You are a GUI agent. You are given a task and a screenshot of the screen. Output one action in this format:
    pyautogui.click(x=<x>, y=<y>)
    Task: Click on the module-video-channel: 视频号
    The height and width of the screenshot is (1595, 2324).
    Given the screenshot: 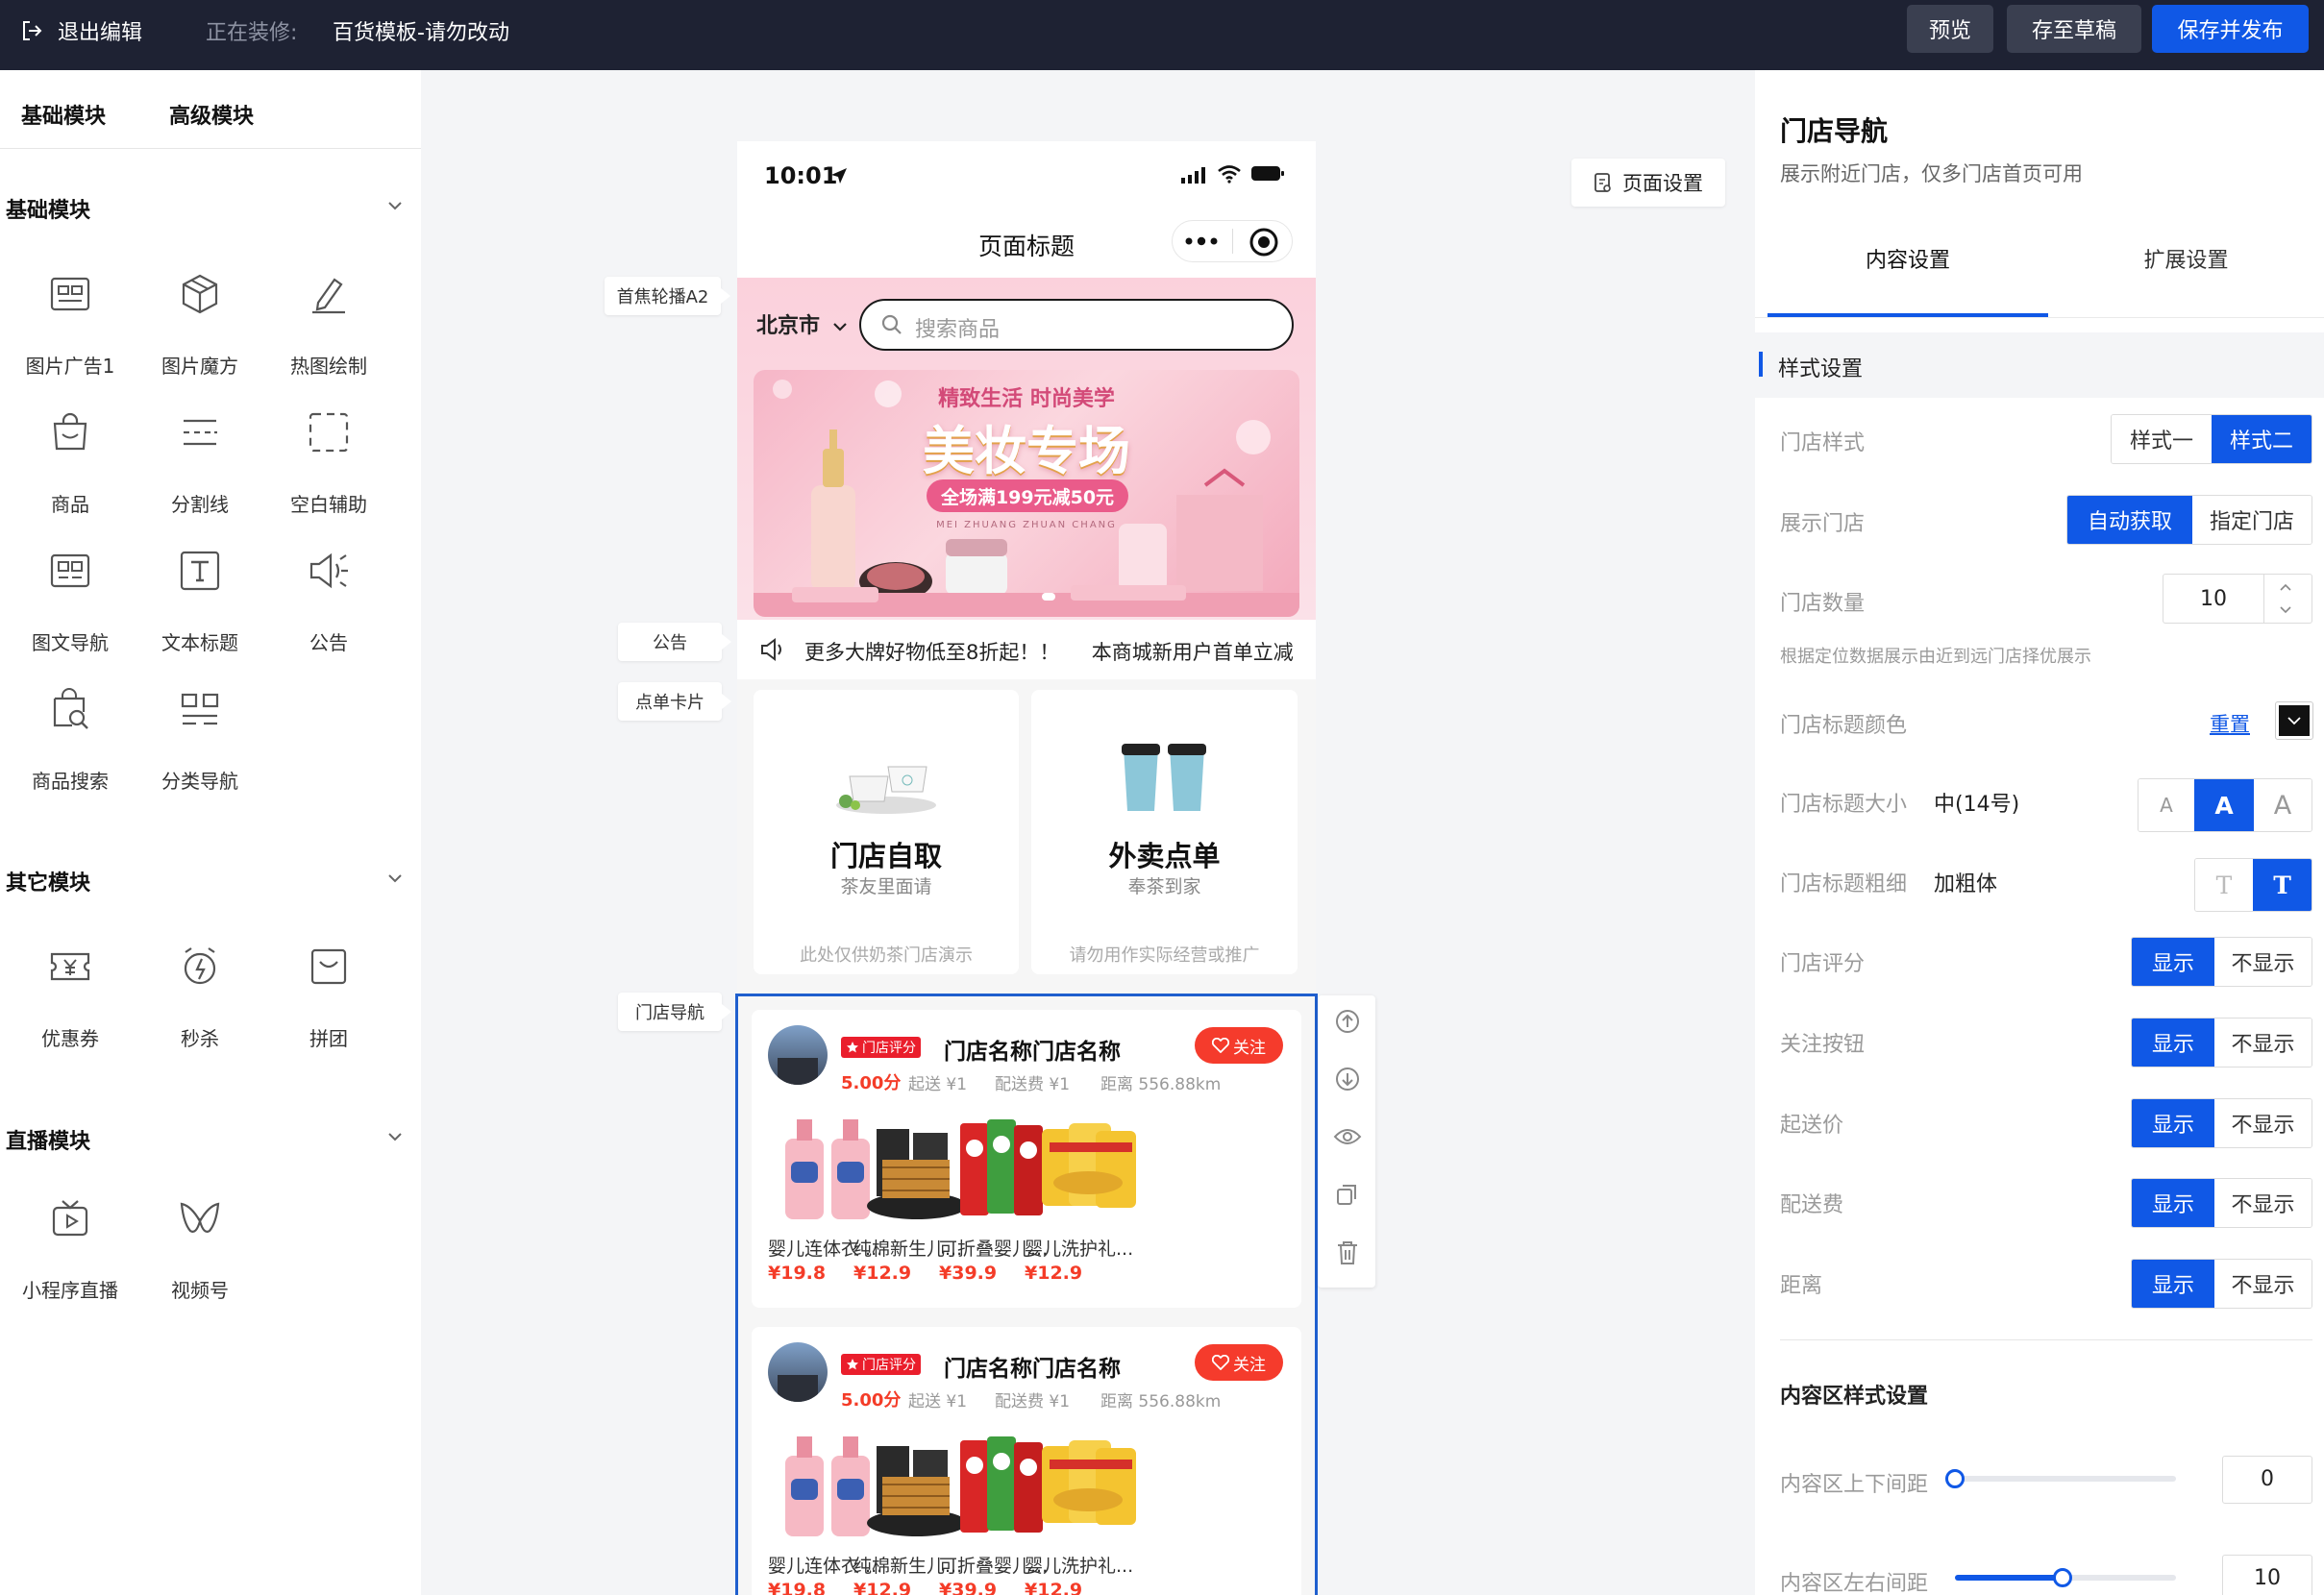 What is the action you would take?
    pyautogui.click(x=199, y=1254)
    